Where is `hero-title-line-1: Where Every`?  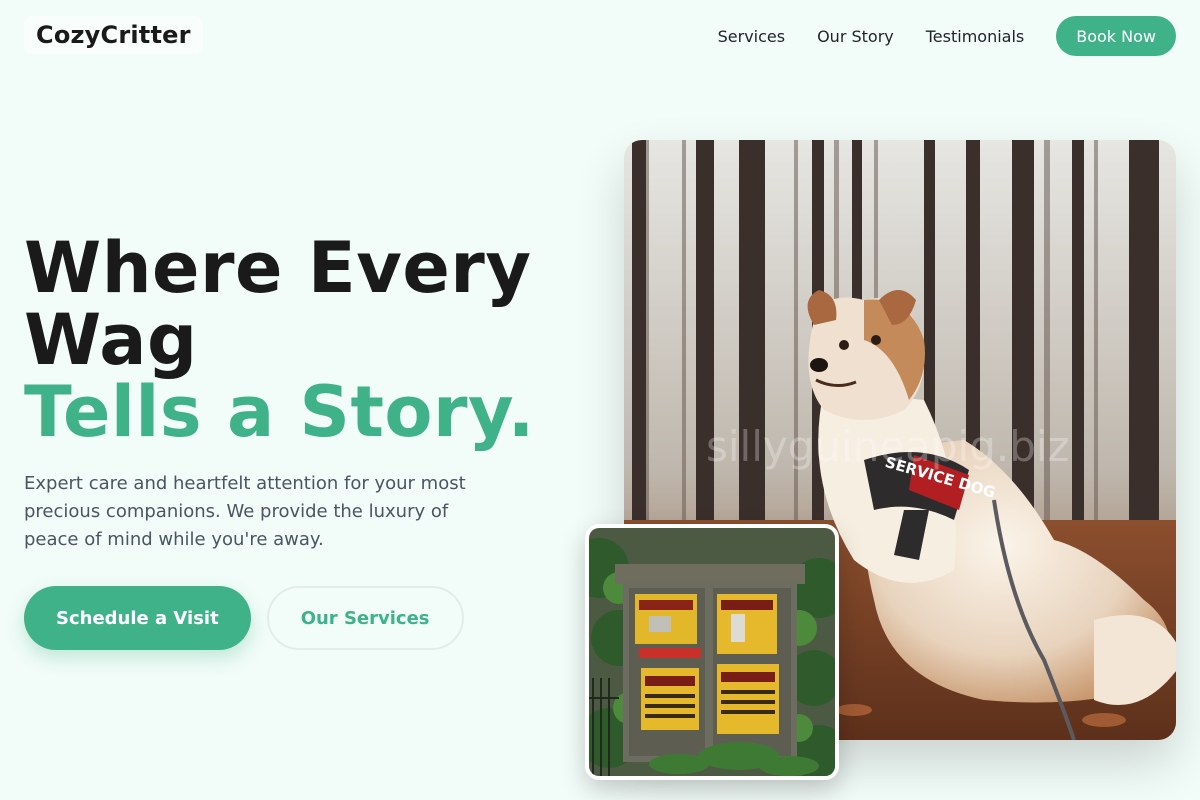
hero-title-line-1: Where Every is located at coordinates (278, 268).